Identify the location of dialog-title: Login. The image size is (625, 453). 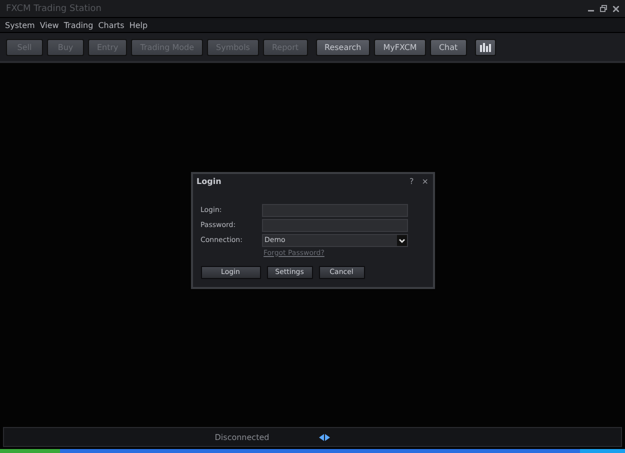
(209, 181).